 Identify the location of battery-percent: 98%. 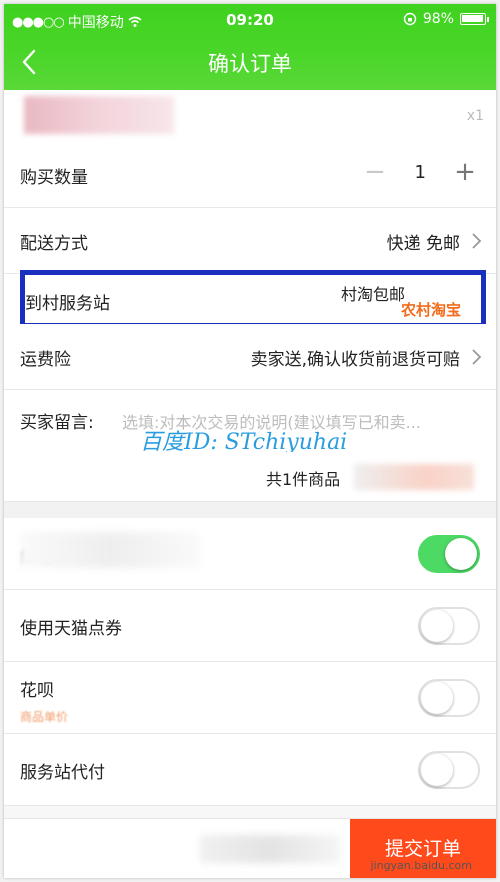
(438, 19).